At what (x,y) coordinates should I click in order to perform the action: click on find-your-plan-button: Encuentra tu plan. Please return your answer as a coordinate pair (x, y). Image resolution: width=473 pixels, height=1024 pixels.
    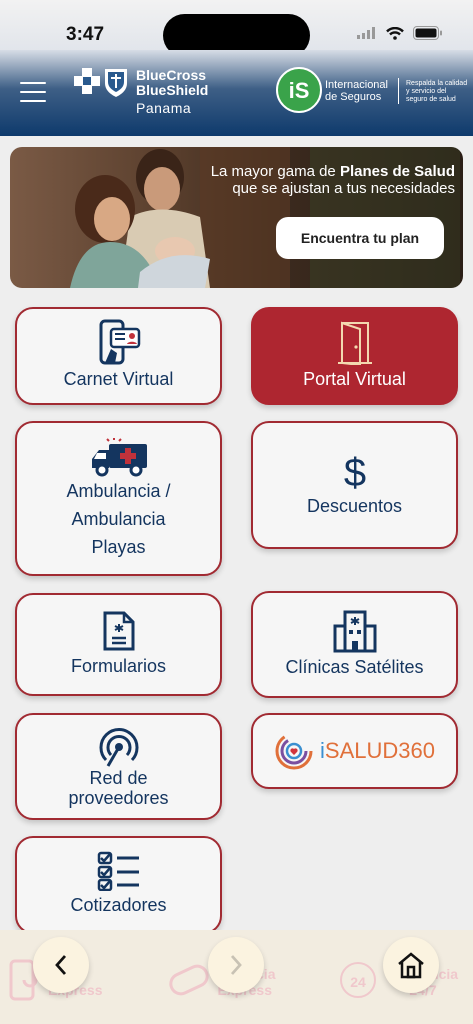
    Looking at the image, I should click on (360, 238).